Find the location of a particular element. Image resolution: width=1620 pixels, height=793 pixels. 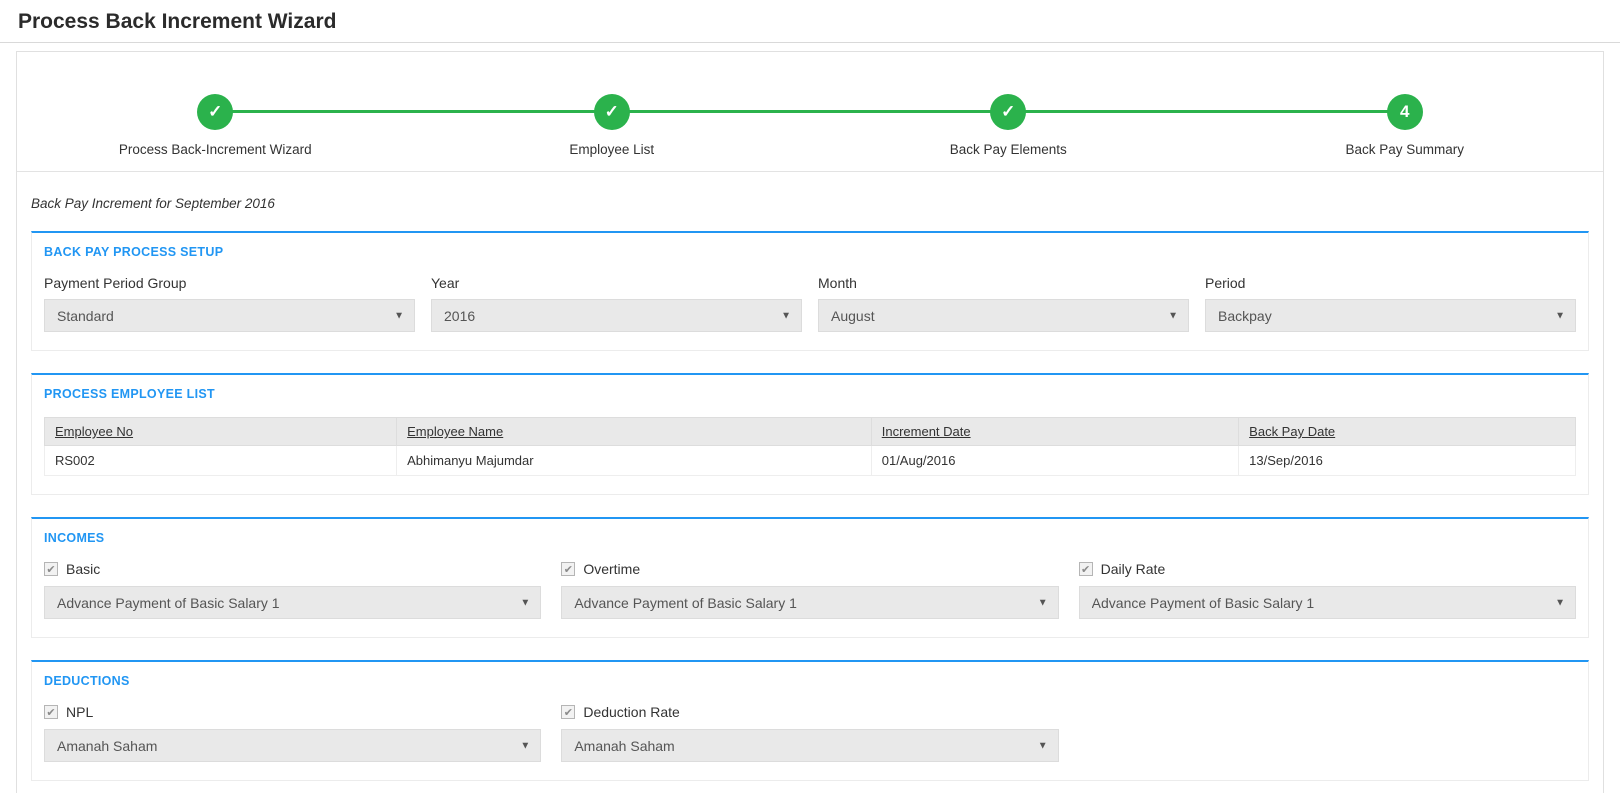

checkbox-label: Daily Rate is located at coordinates (1133, 569).